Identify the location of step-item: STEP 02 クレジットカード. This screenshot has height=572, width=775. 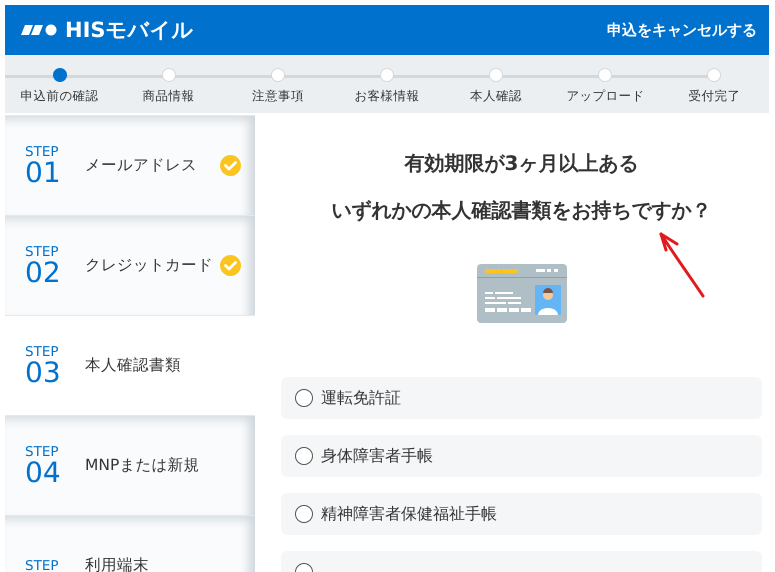
(130, 265).